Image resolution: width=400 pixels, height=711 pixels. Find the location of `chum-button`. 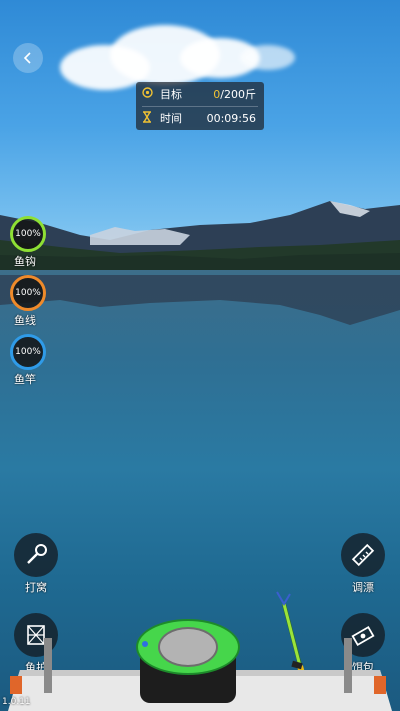

chum-button is located at coordinates (36, 555).